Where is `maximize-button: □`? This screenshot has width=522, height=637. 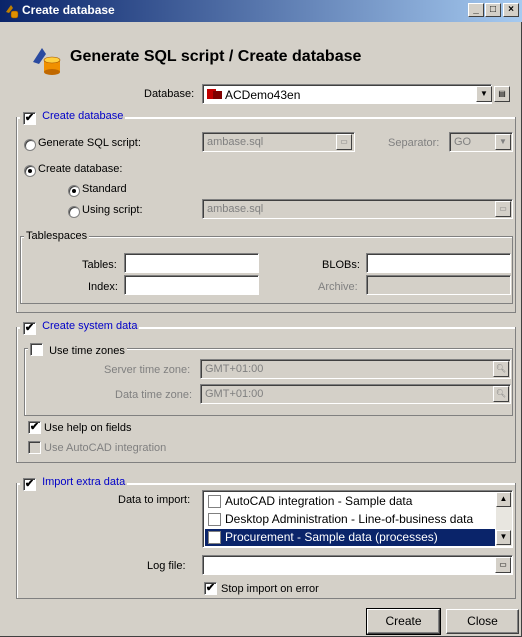
maximize-button: □ is located at coordinates (493, 10).